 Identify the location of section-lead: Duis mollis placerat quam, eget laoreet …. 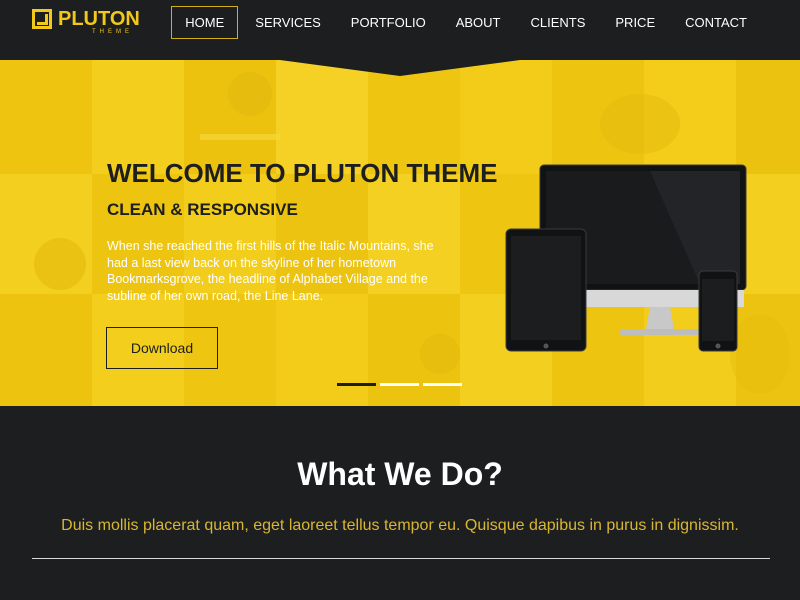
(400, 525).